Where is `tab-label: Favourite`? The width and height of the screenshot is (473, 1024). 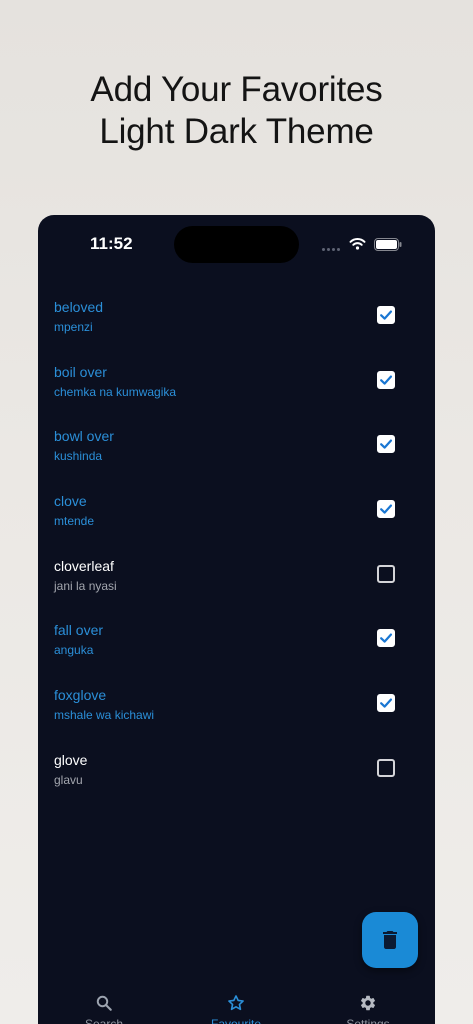 tab-label: Favourite is located at coordinates (236, 1020).